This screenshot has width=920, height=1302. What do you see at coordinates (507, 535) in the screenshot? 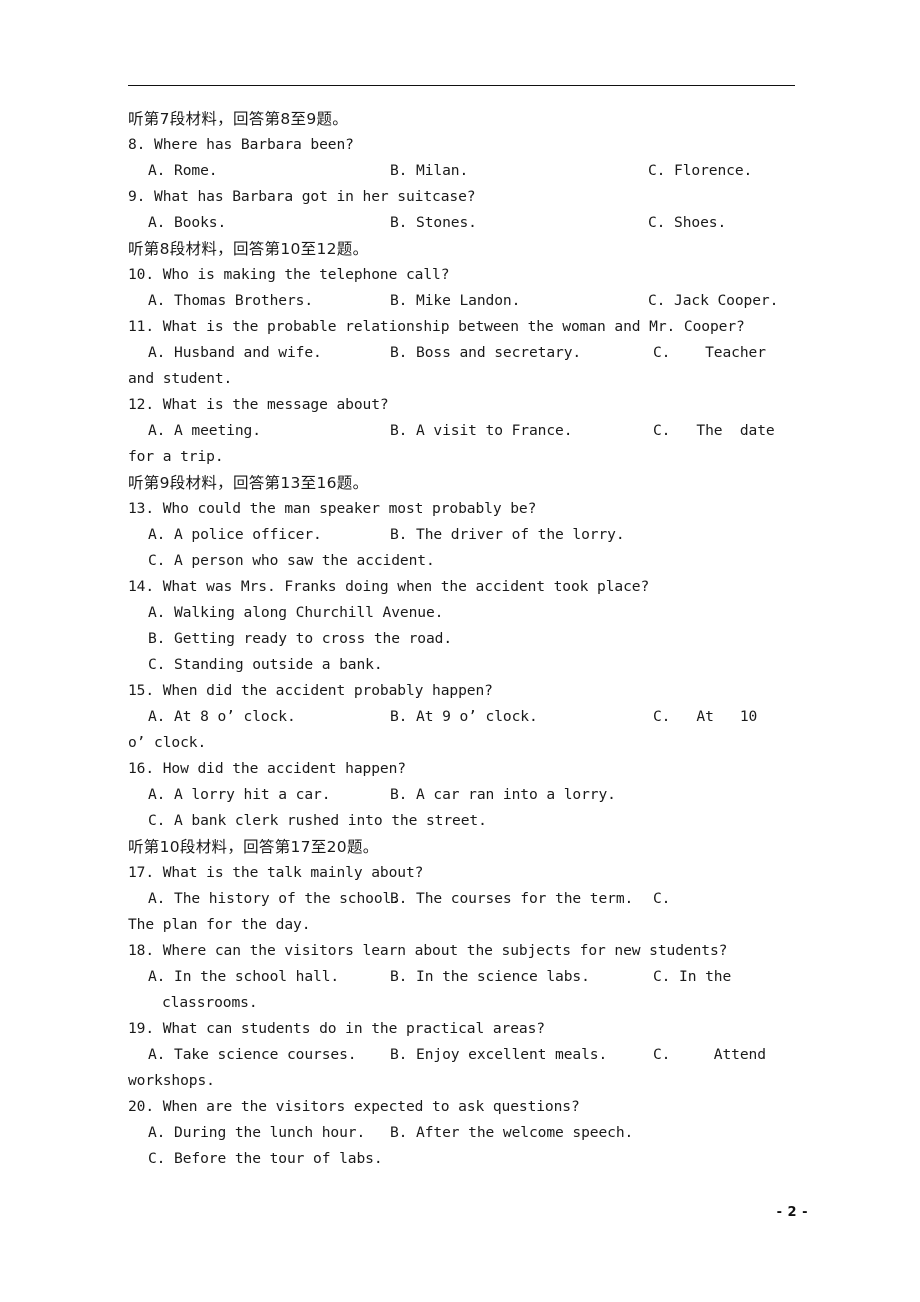
I see `option-b: B. The driver of the lorry.` at bounding box center [507, 535].